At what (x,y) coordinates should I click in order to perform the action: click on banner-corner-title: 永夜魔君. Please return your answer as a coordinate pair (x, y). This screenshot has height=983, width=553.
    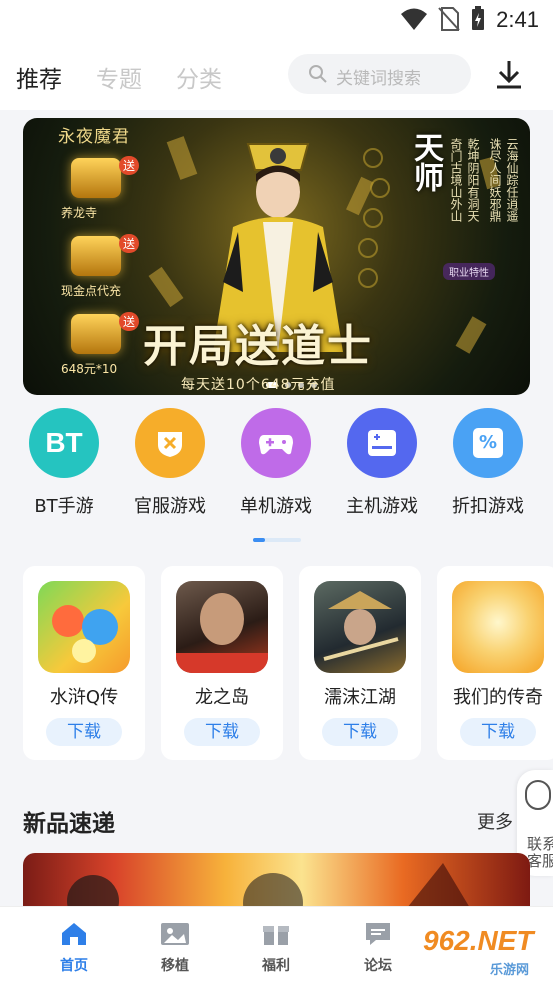
    Looking at the image, I should click on (94, 137).